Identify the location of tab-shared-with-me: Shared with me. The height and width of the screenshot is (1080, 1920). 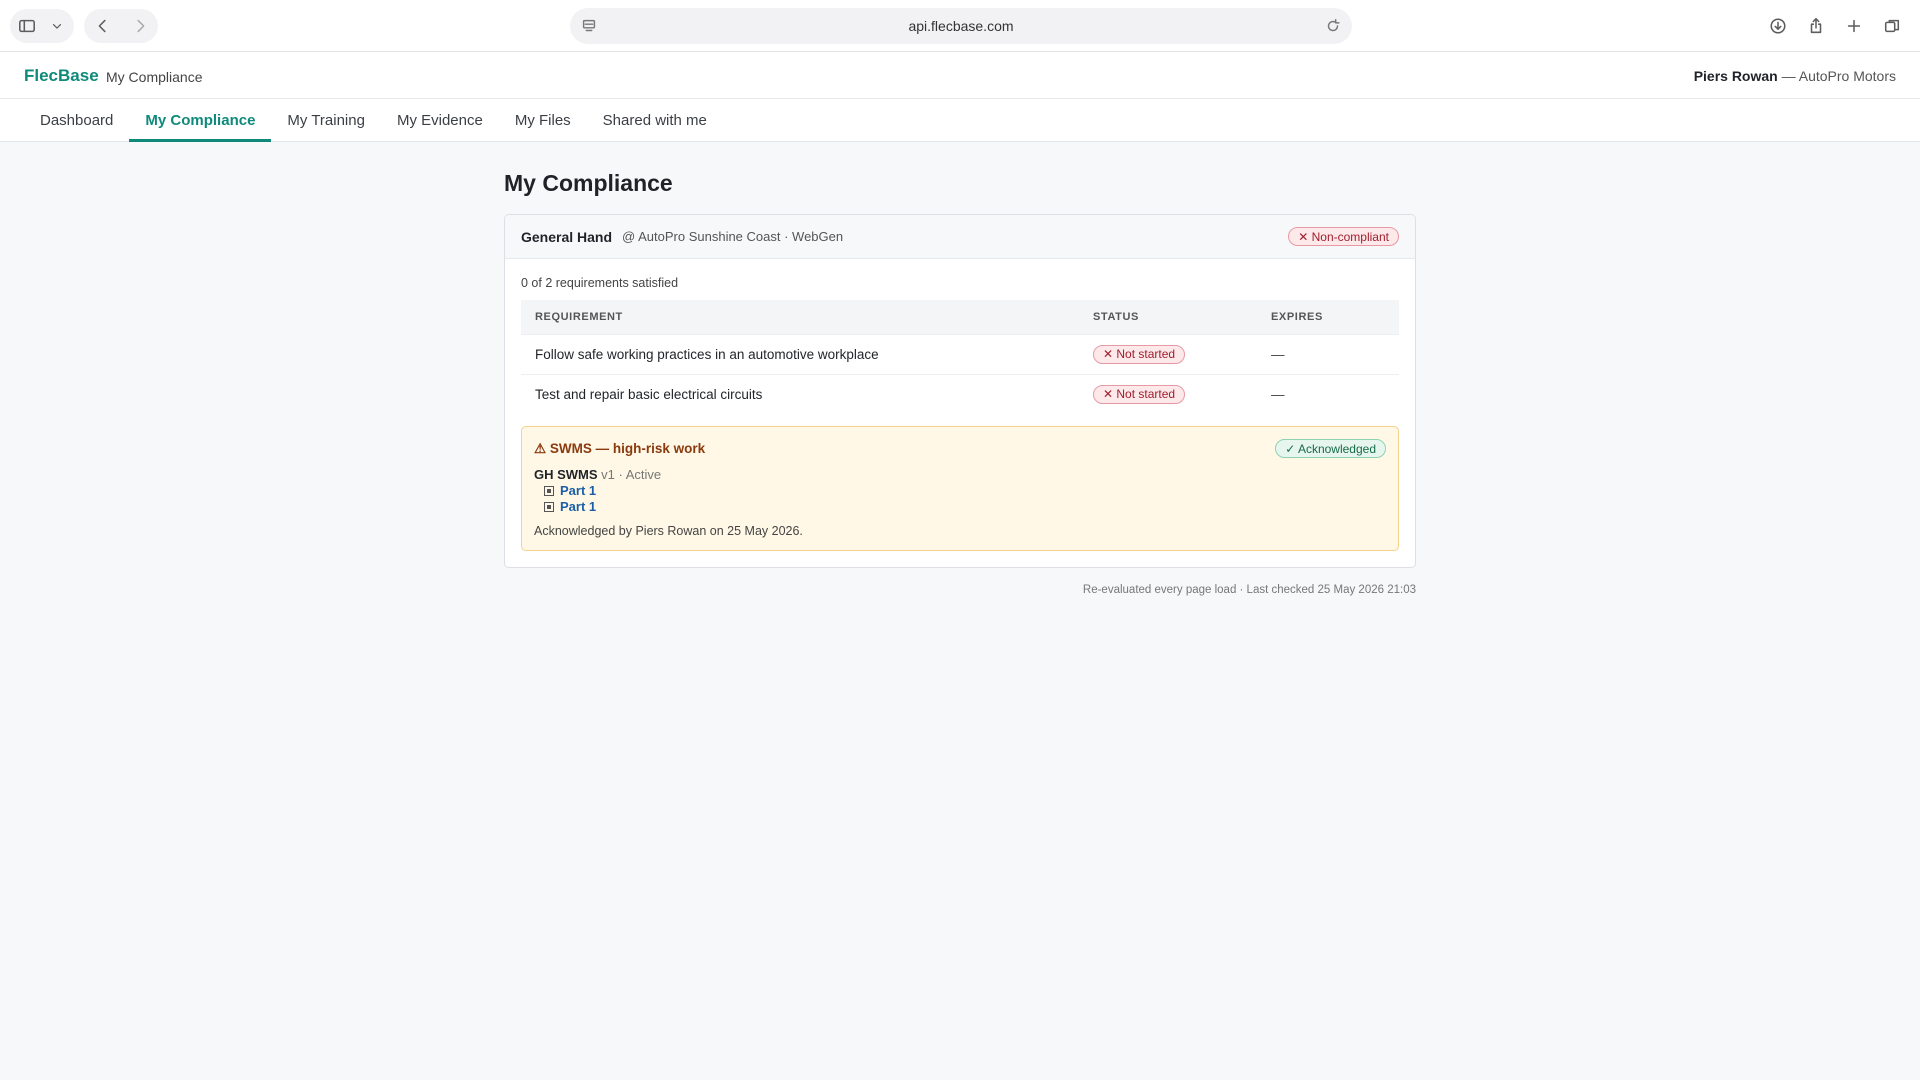
(655, 120).